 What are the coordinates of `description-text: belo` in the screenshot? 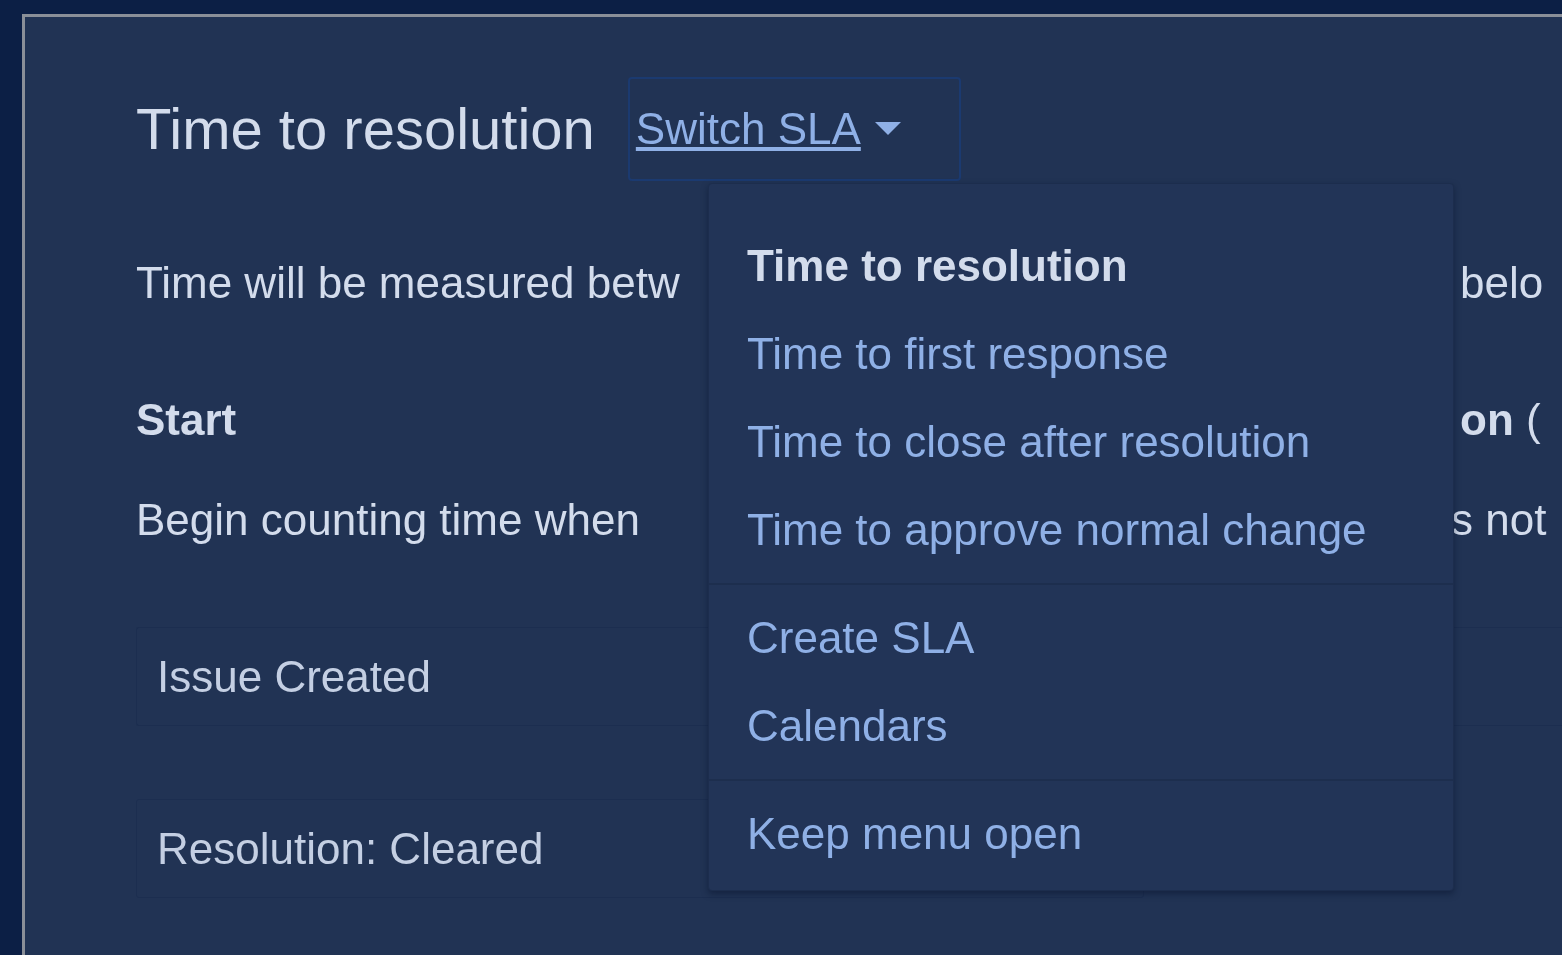 It's located at (1502, 283).